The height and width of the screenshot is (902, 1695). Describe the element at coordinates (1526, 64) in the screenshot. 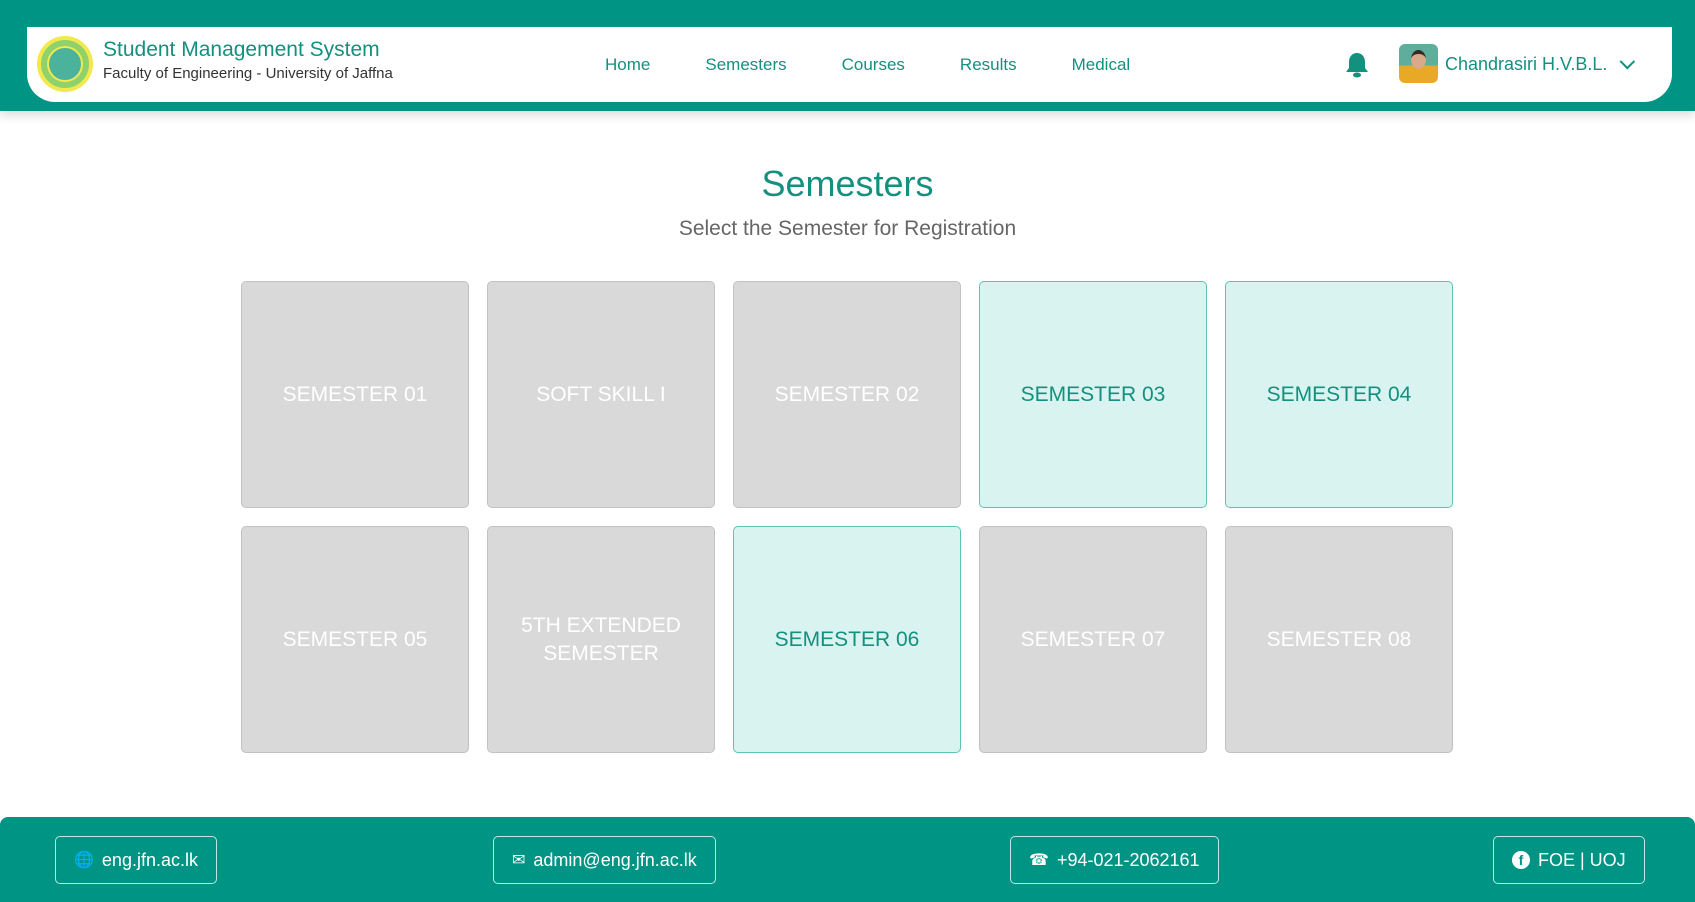

I see `user-name: Chandrasiri H.V.B.L.` at that location.